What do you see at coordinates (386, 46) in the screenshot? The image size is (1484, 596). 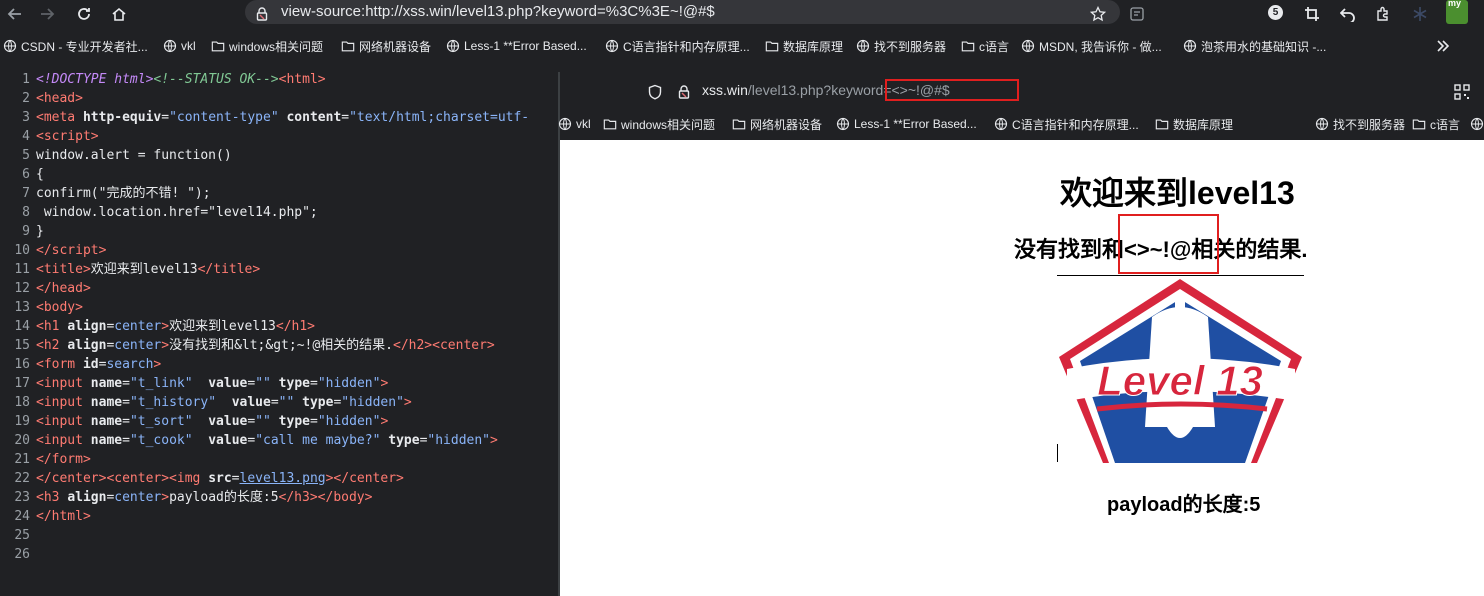 I see `bookmark-item: 网络机器设备` at bounding box center [386, 46].